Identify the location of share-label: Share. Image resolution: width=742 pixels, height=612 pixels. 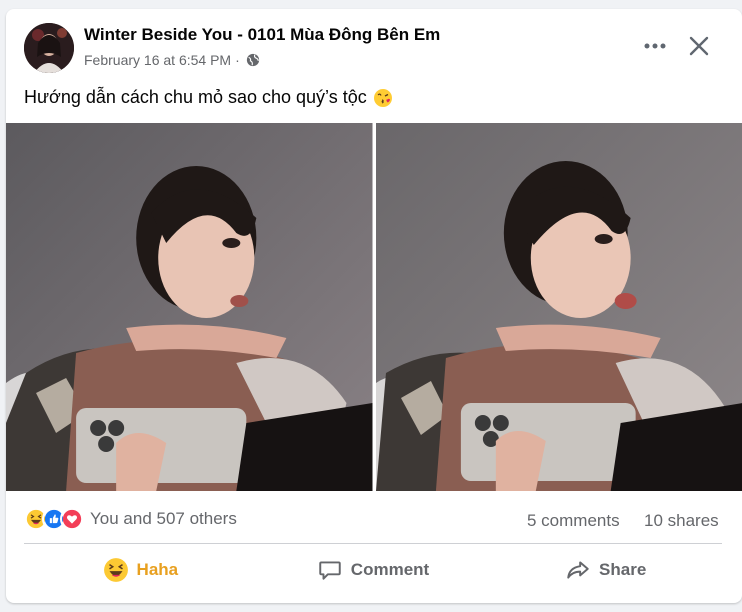
(623, 569).